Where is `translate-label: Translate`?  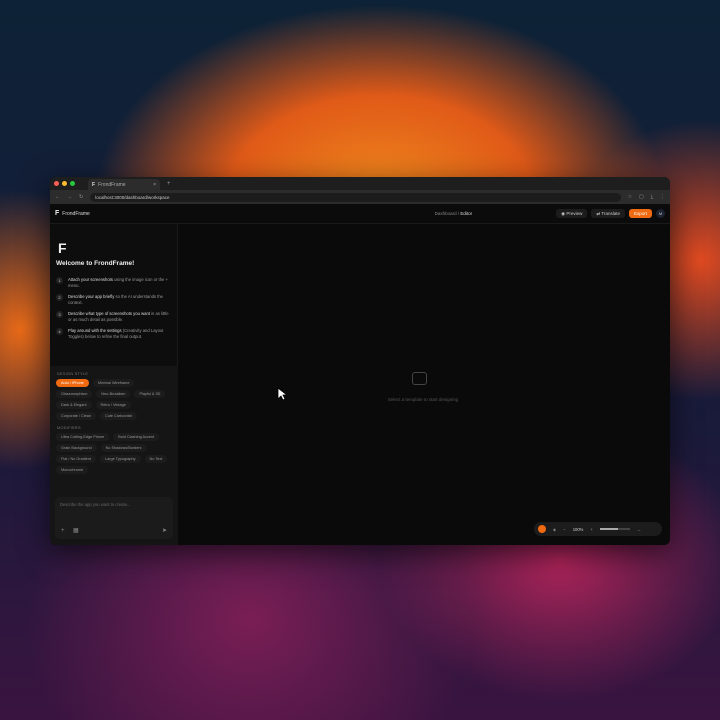
translate-label: Translate is located at coordinates (610, 213).